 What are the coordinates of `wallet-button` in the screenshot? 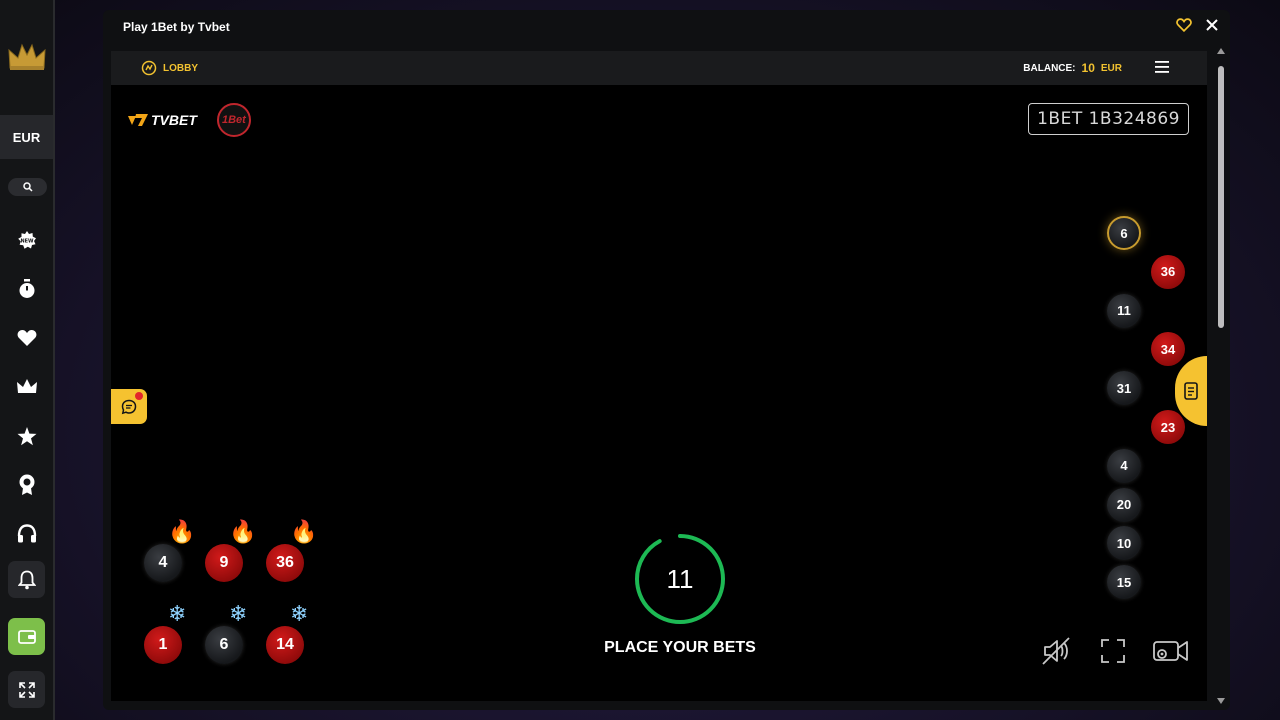 It's located at (26, 636).